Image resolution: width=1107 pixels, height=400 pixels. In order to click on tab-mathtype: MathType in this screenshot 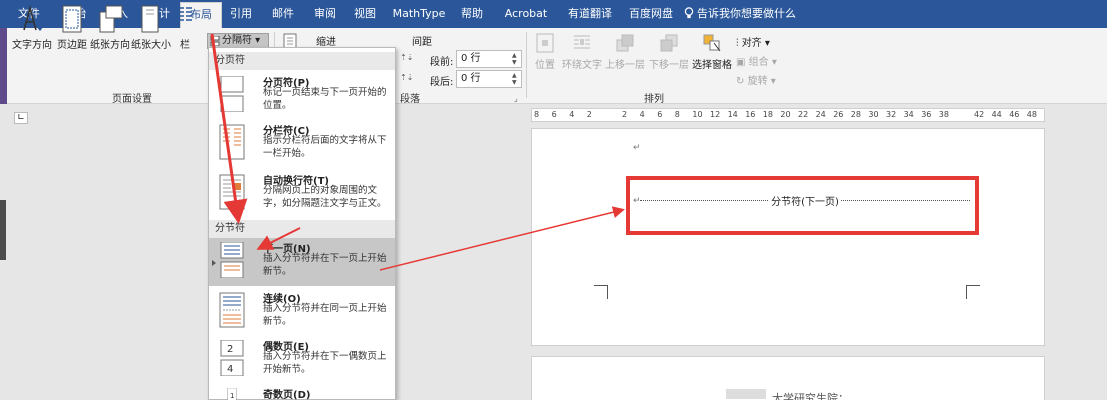, I will do `click(419, 14)`.